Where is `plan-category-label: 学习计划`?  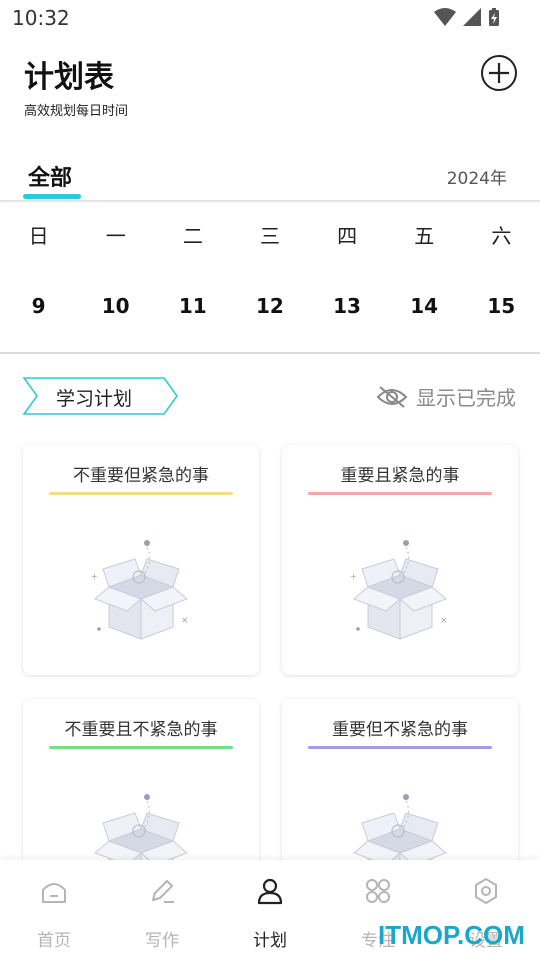 plan-category-label: 学习计划 is located at coordinates (94, 399).